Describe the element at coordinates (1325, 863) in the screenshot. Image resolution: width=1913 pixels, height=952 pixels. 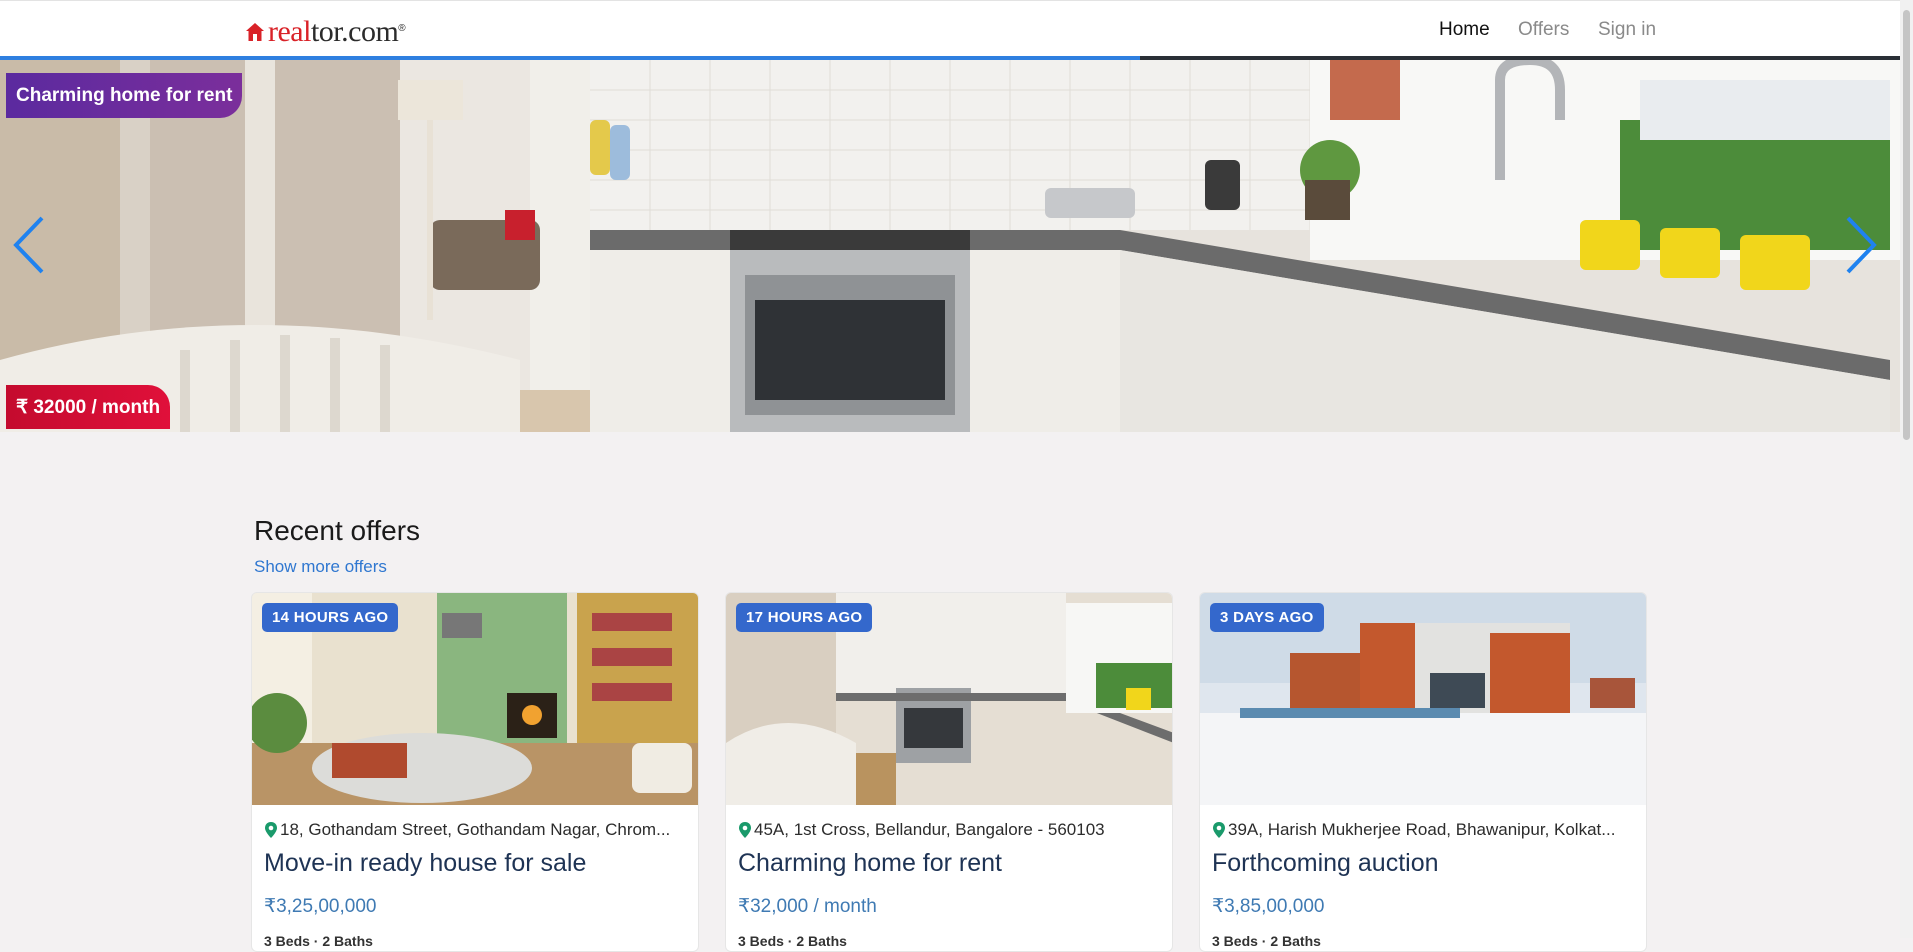
I see `offer-title: Forthcoming auction` at that location.